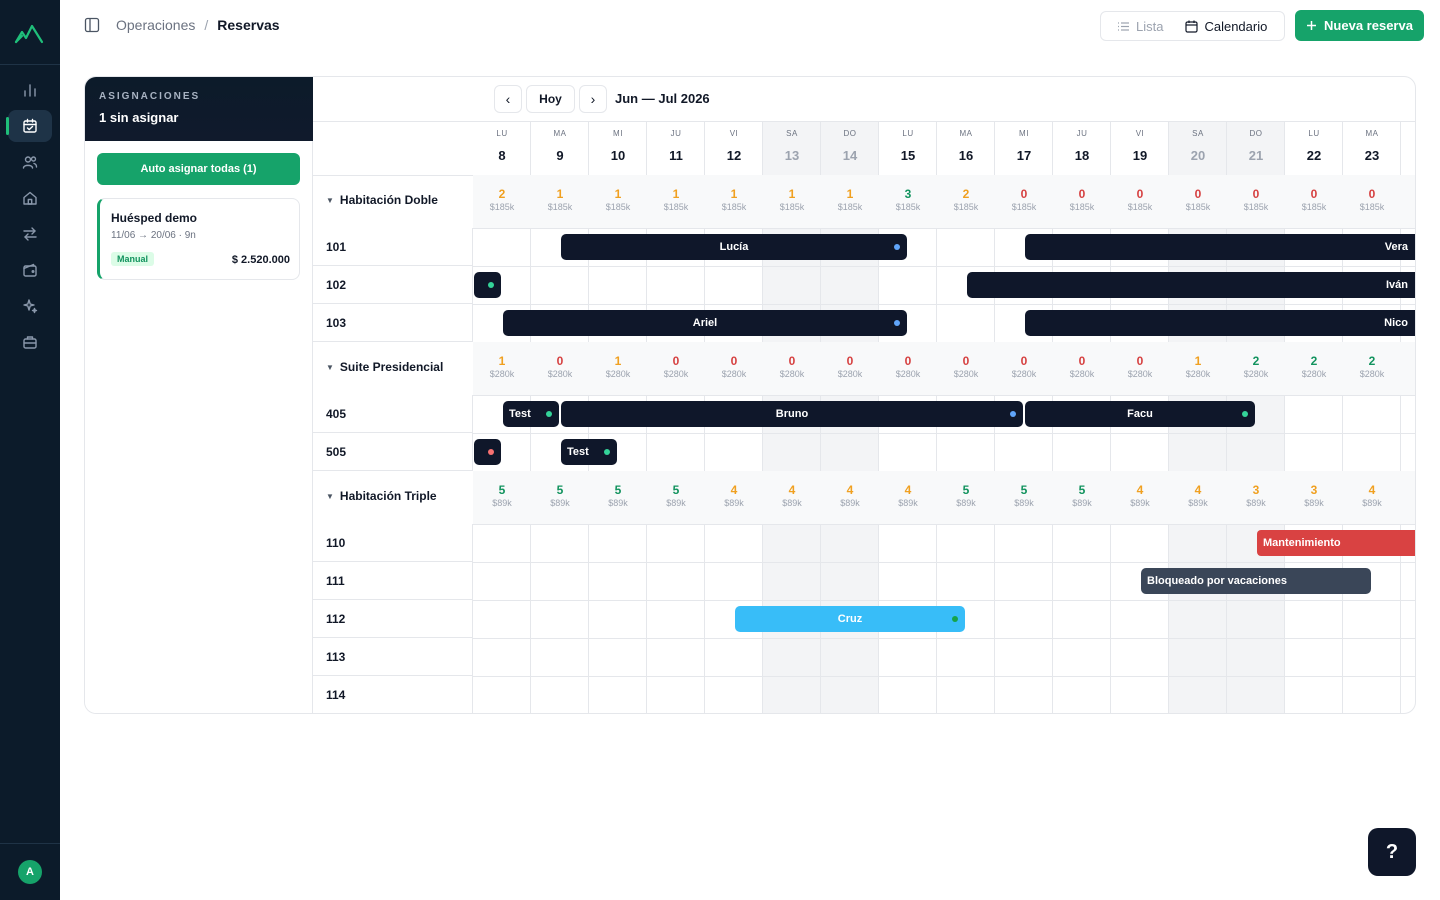 The image size is (1440, 900). What do you see at coordinates (382, 200) in the screenshot?
I see `category-toggle: ▼ Habitación Doble` at bounding box center [382, 200].